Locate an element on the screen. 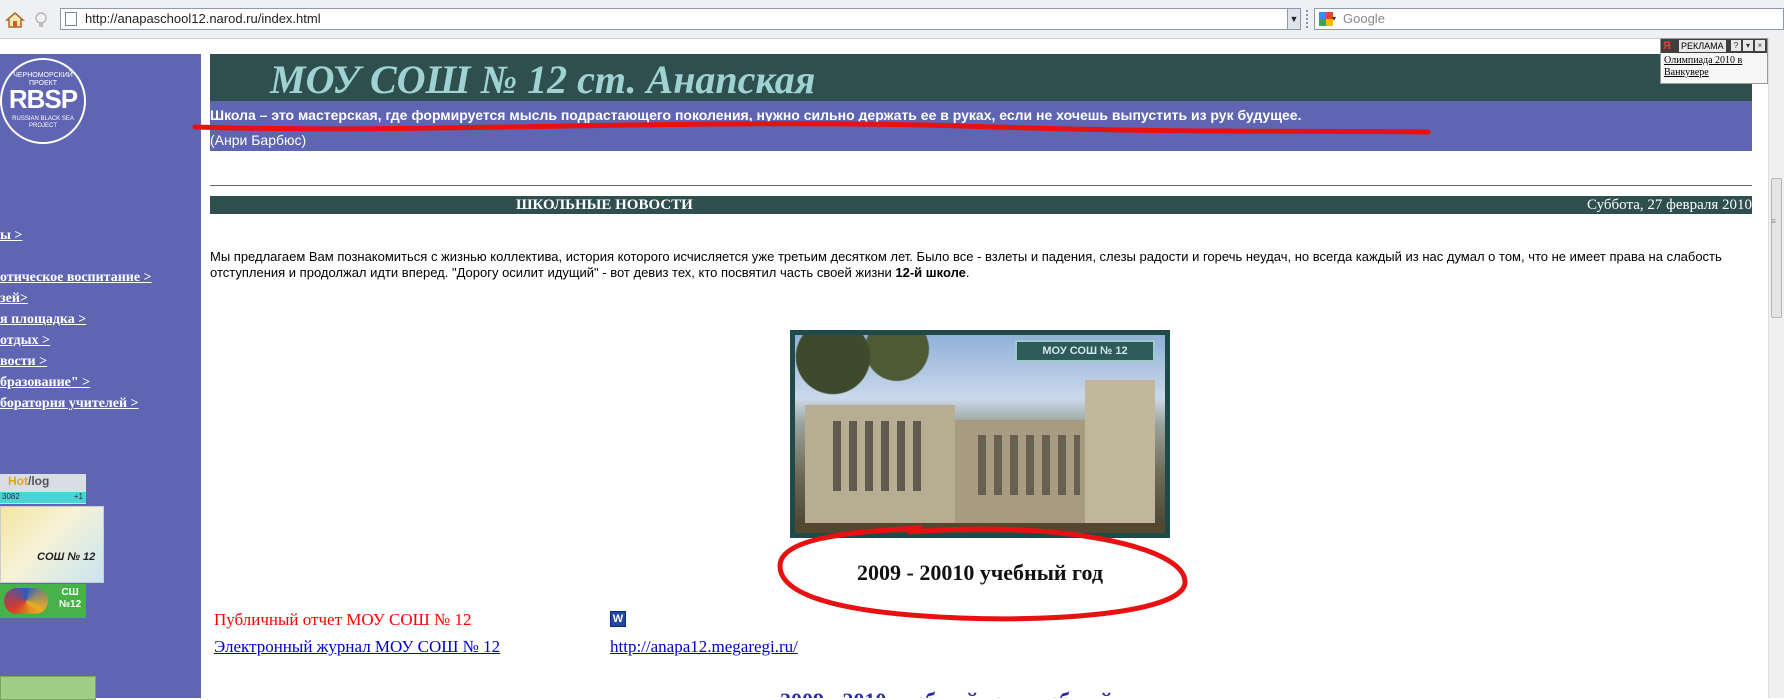 The width and height of the screenshot is (1784, 700). bulb-icon is located at coordinates (41, 20).